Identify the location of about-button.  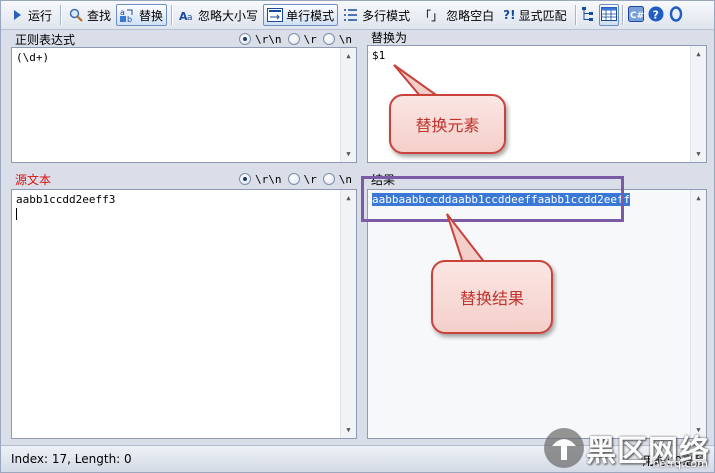
(676, 15).